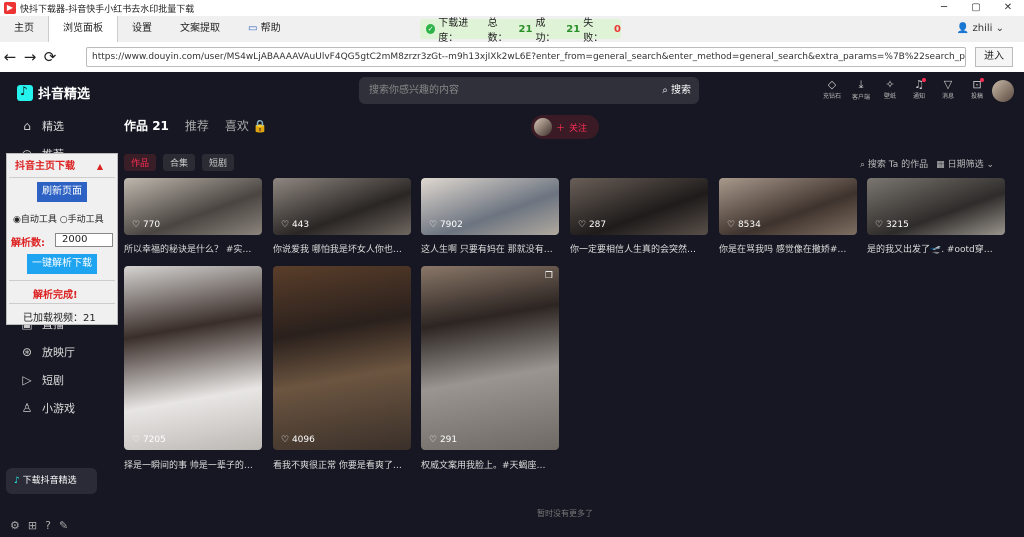  What do you see at coordinates (490, 206) in the screenshot?
I see `video-card: ♡ 7902` at bounding box center [490, 206].